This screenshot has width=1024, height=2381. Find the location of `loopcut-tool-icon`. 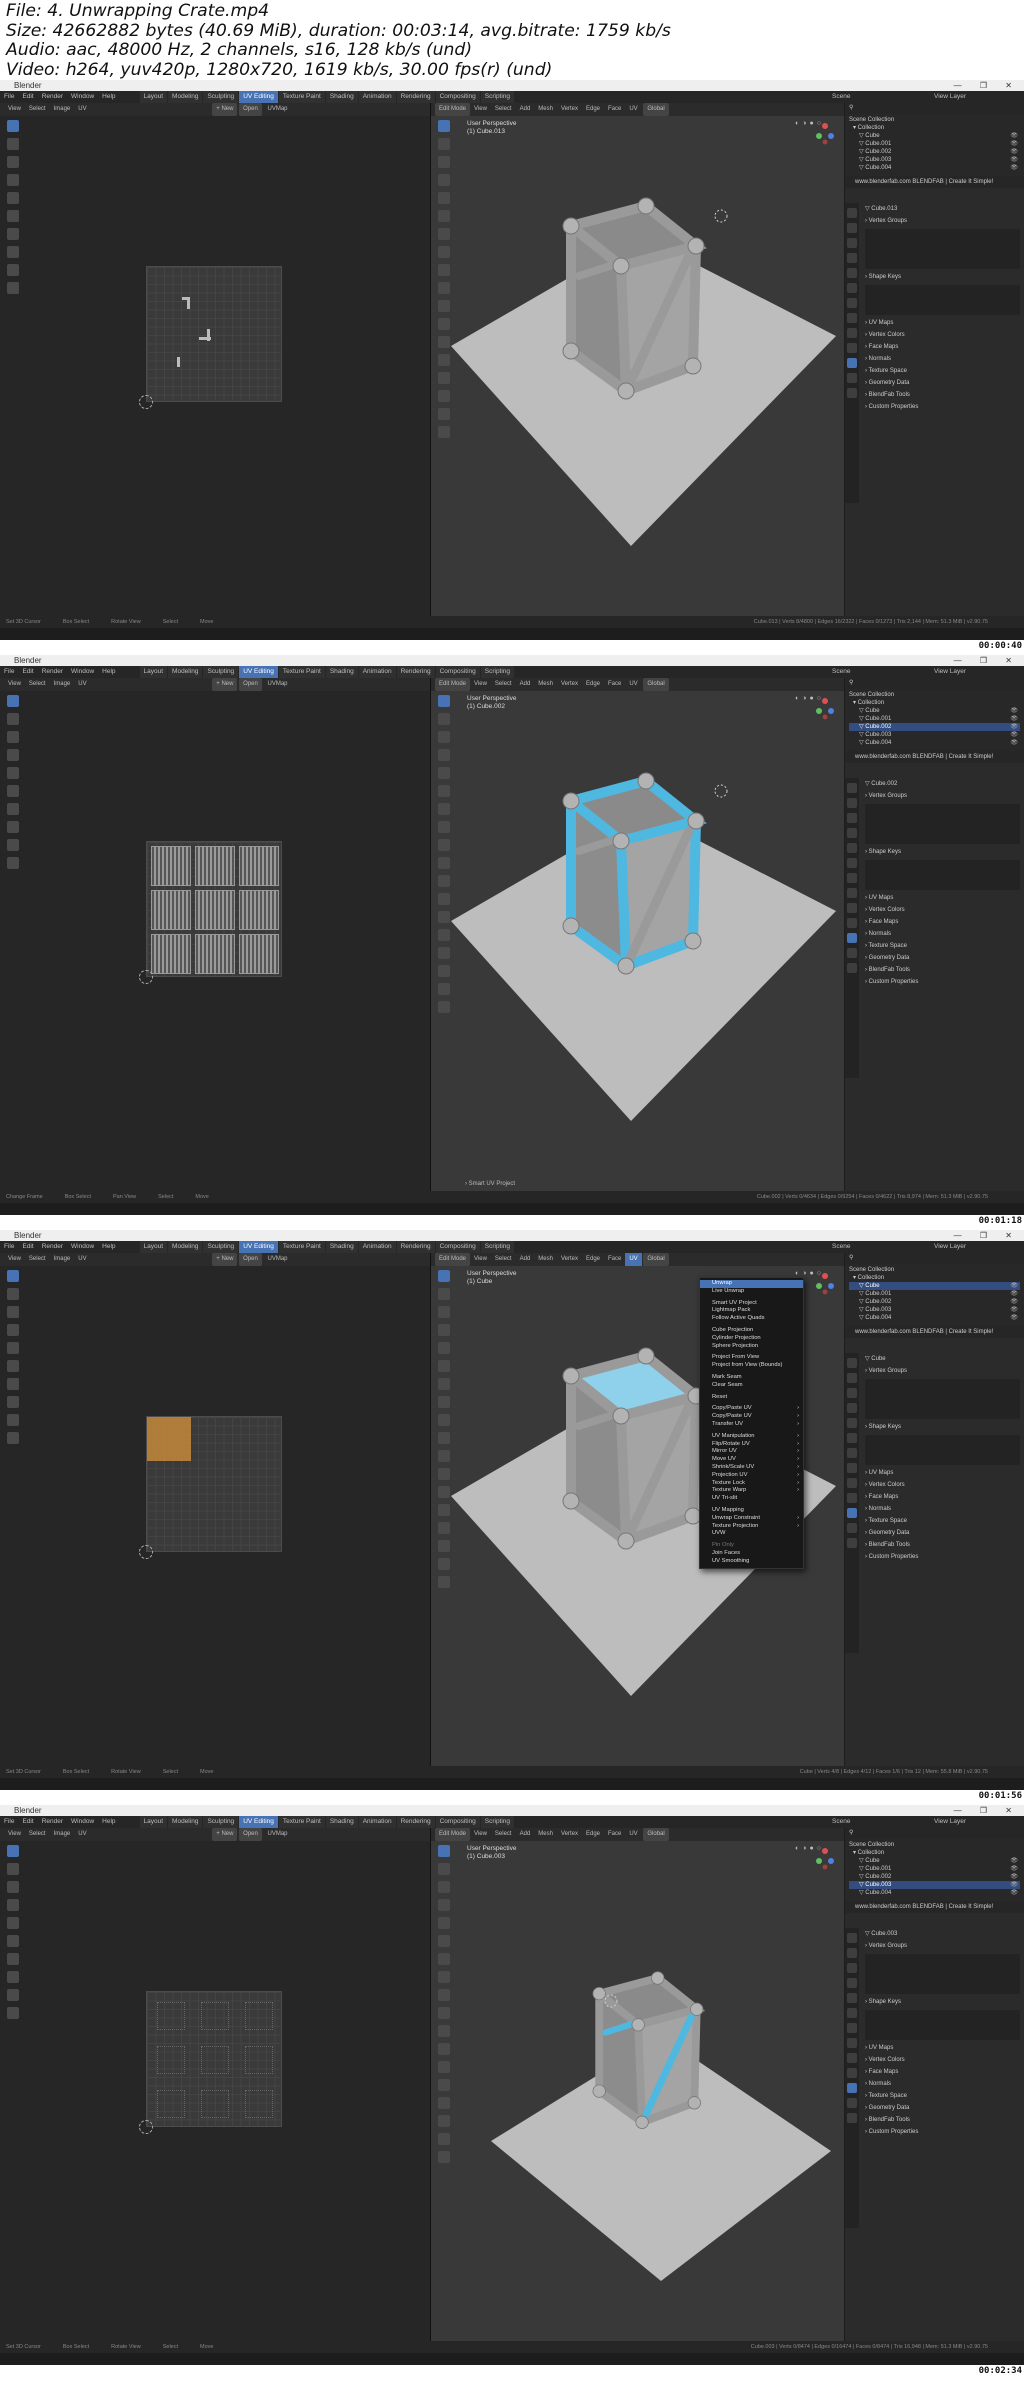

loopcut-tool-icon is located at coordinates (444, 899).